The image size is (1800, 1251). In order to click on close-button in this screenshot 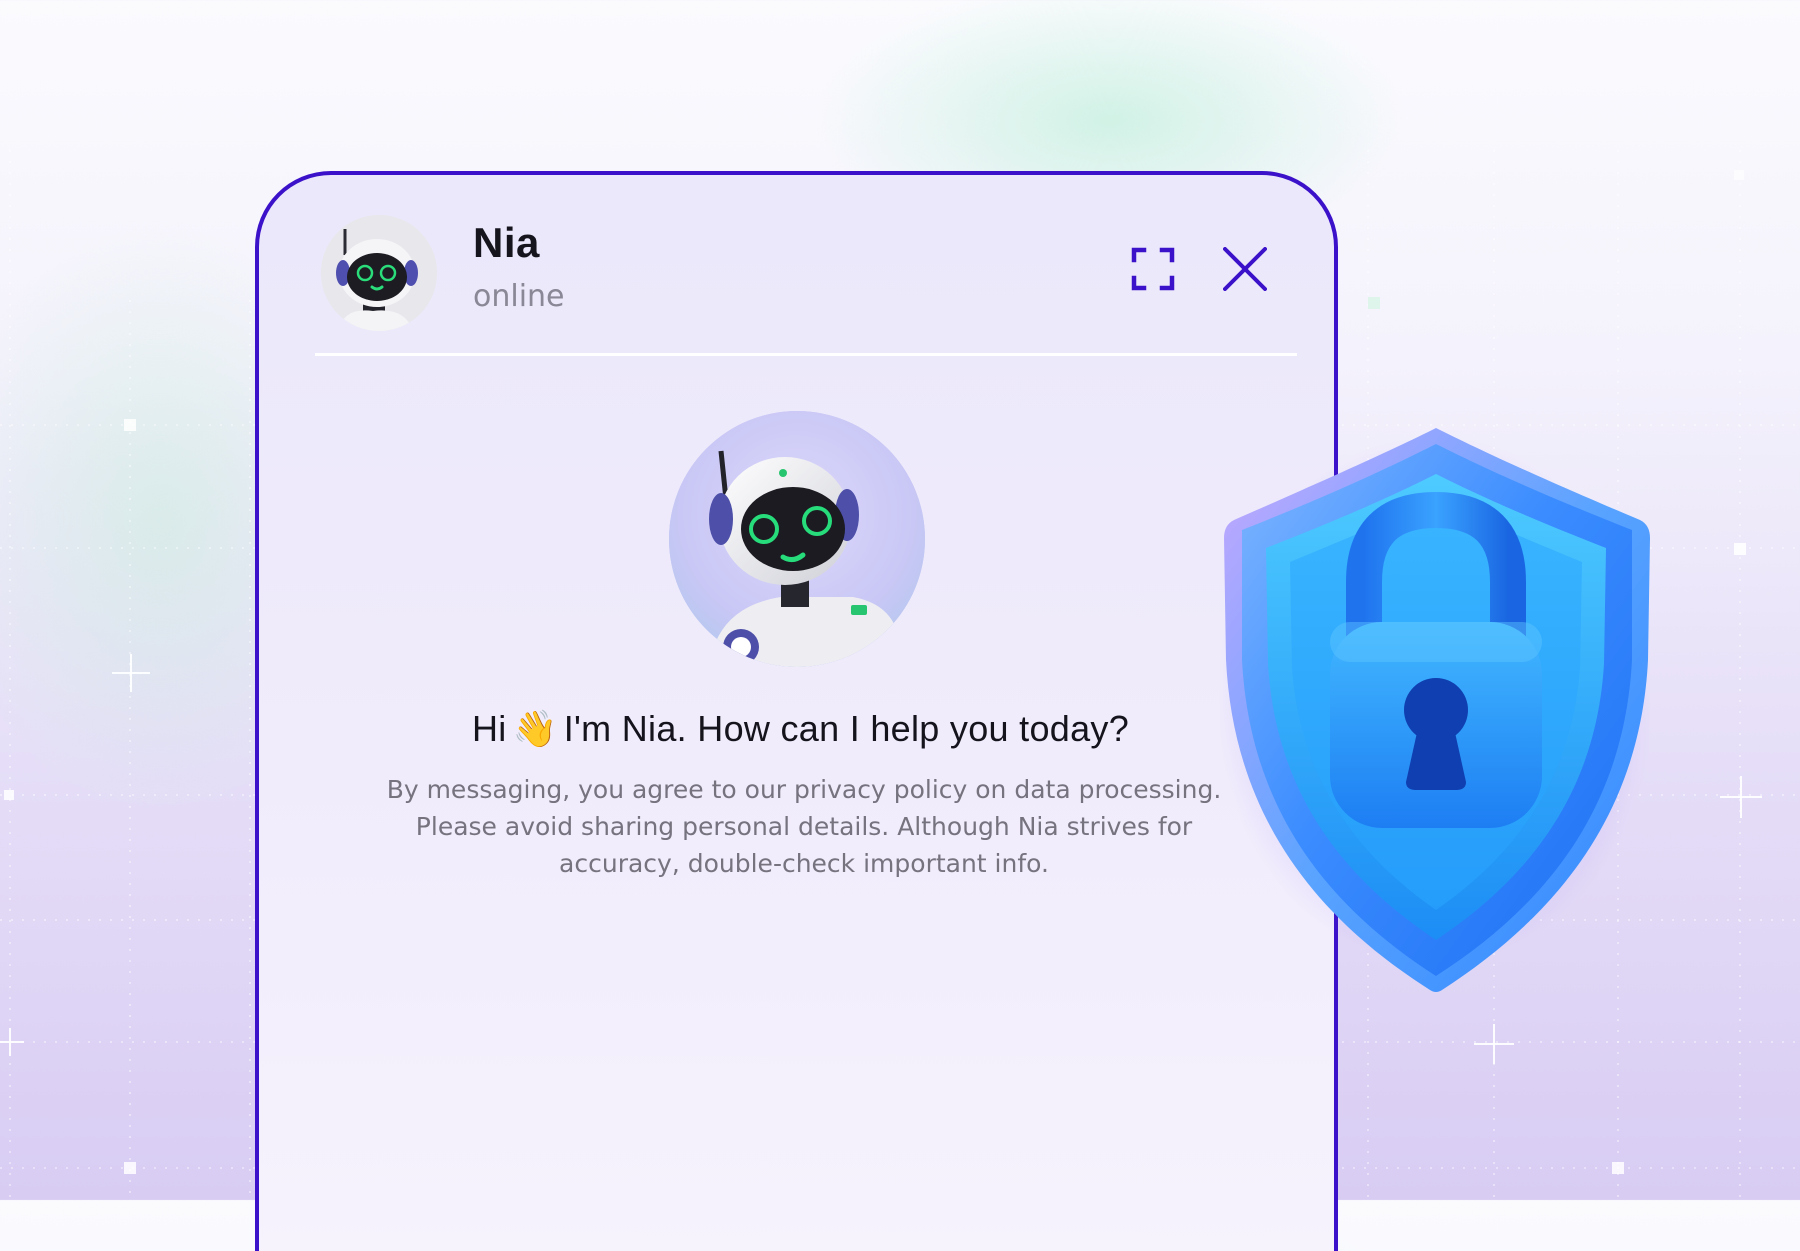, I will do `click(1245, 269)`.